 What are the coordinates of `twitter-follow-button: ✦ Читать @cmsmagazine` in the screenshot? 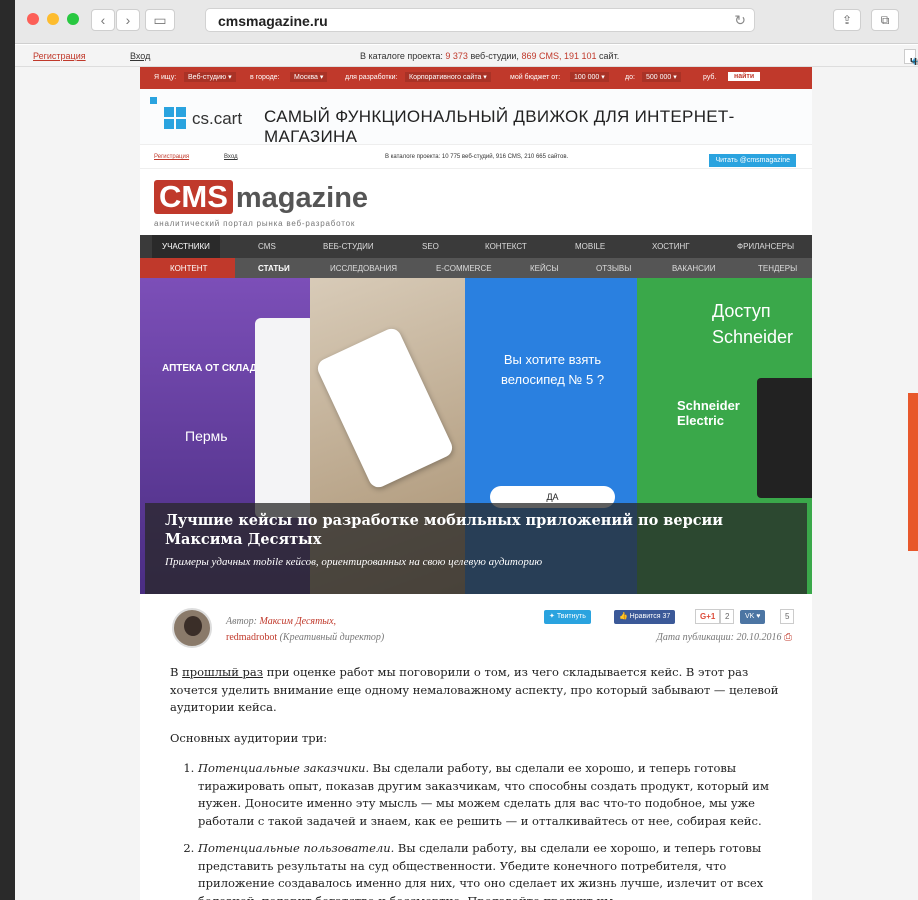 It's located at (911, 65).